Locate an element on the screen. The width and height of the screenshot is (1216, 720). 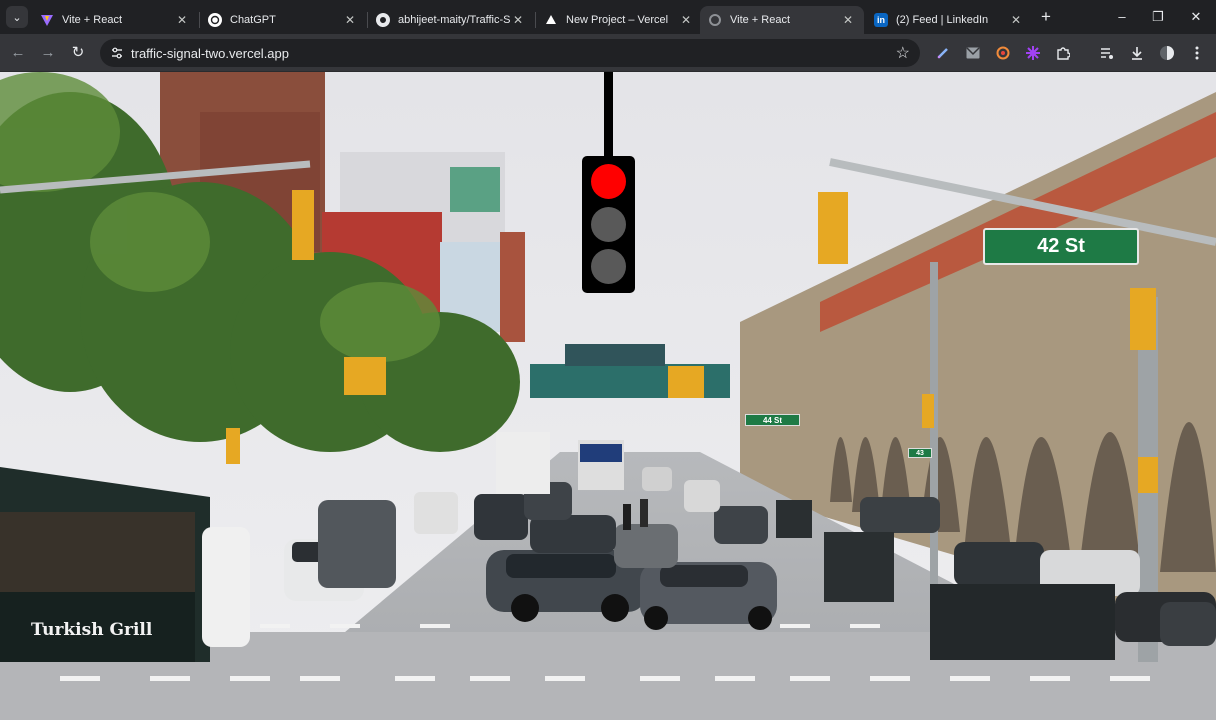
yellow-light is located at coordinates (608, 224).